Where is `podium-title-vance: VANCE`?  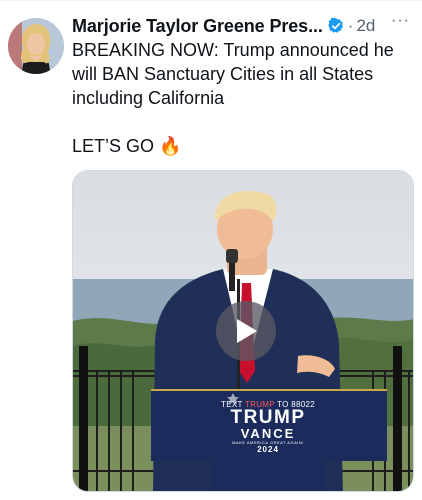 podium-title-vance: VANCE is located at coordinates (268, 433).